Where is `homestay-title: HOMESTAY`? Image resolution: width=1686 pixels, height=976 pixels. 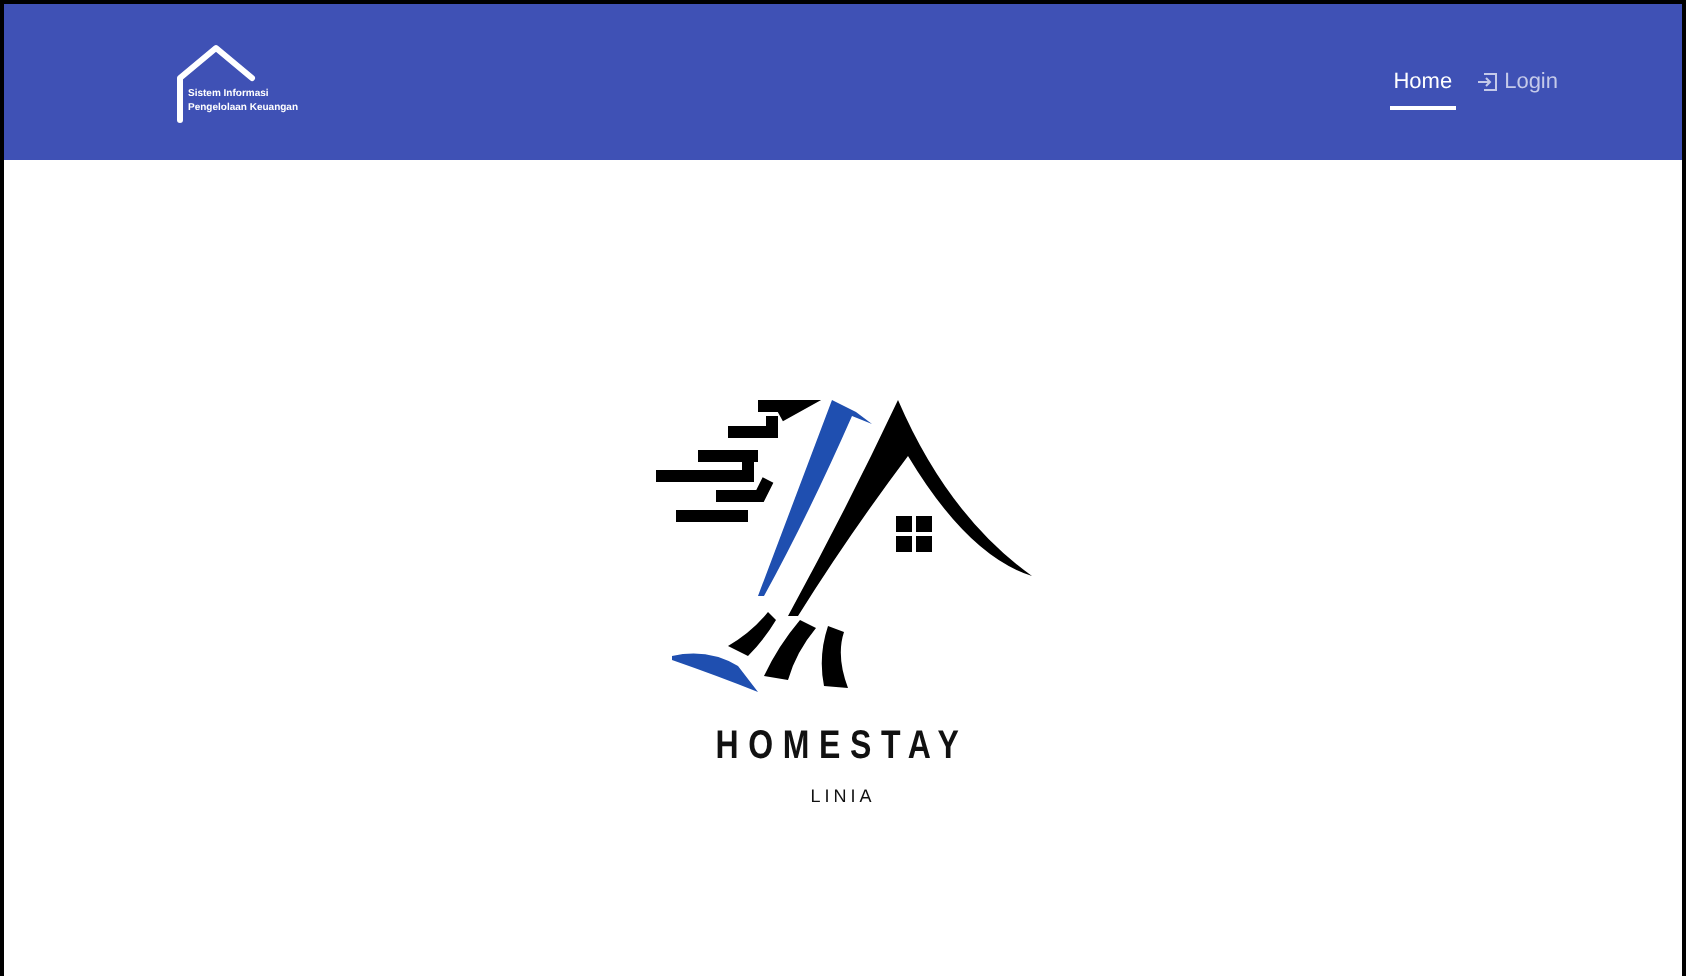 homestay-title: HOMESTAY is located at coordinates (843, 747).